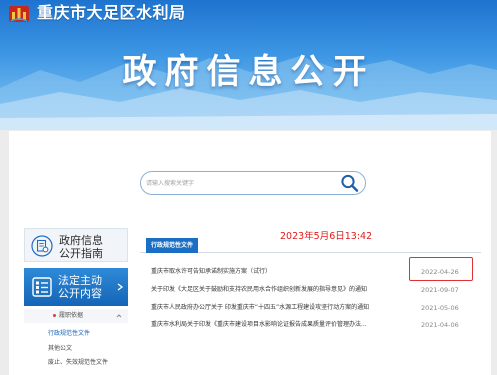 The width and height of the screenshot is (497, 375). I want to click on nav-label-statutory-line2: 公开内容, so click(80, 293).